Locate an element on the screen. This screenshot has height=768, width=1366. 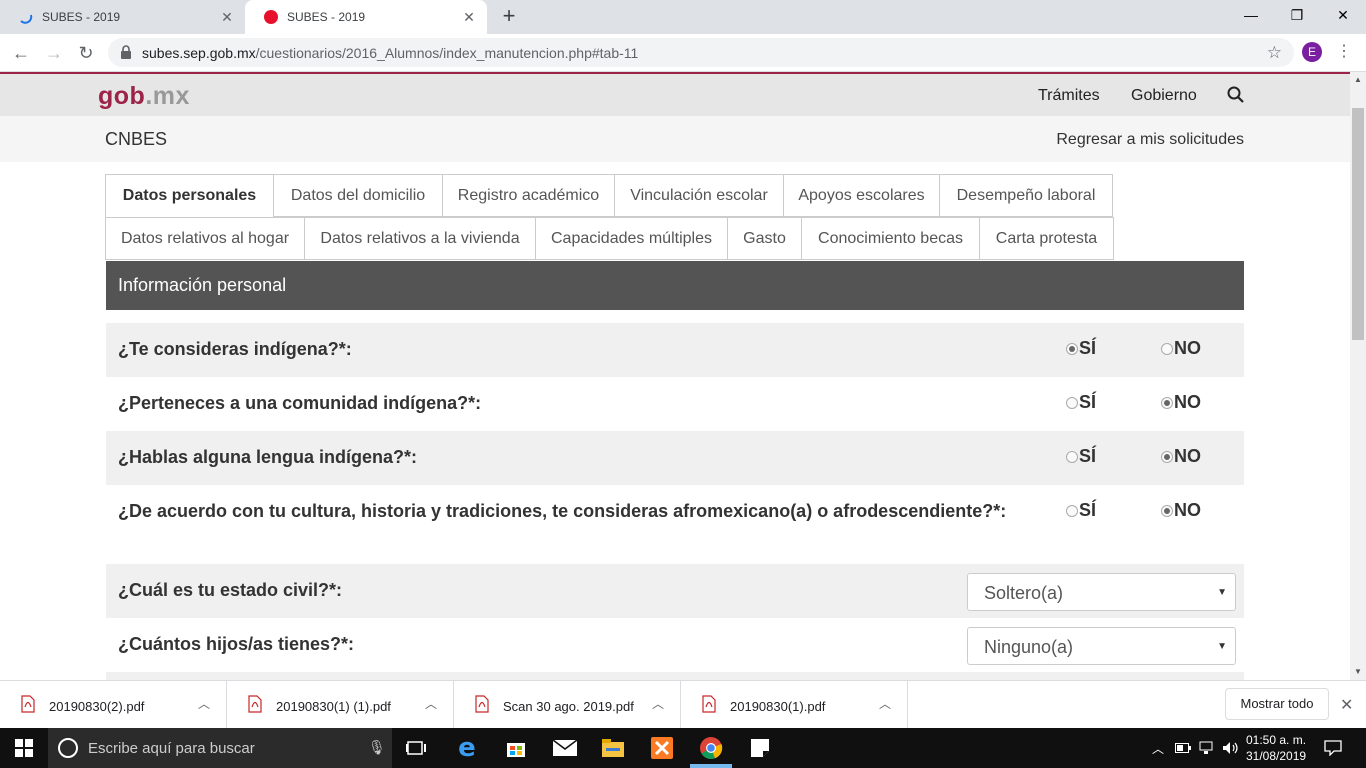
civil-status-select: Soltero(a) ▼ is located at coordinates (1101, 592).